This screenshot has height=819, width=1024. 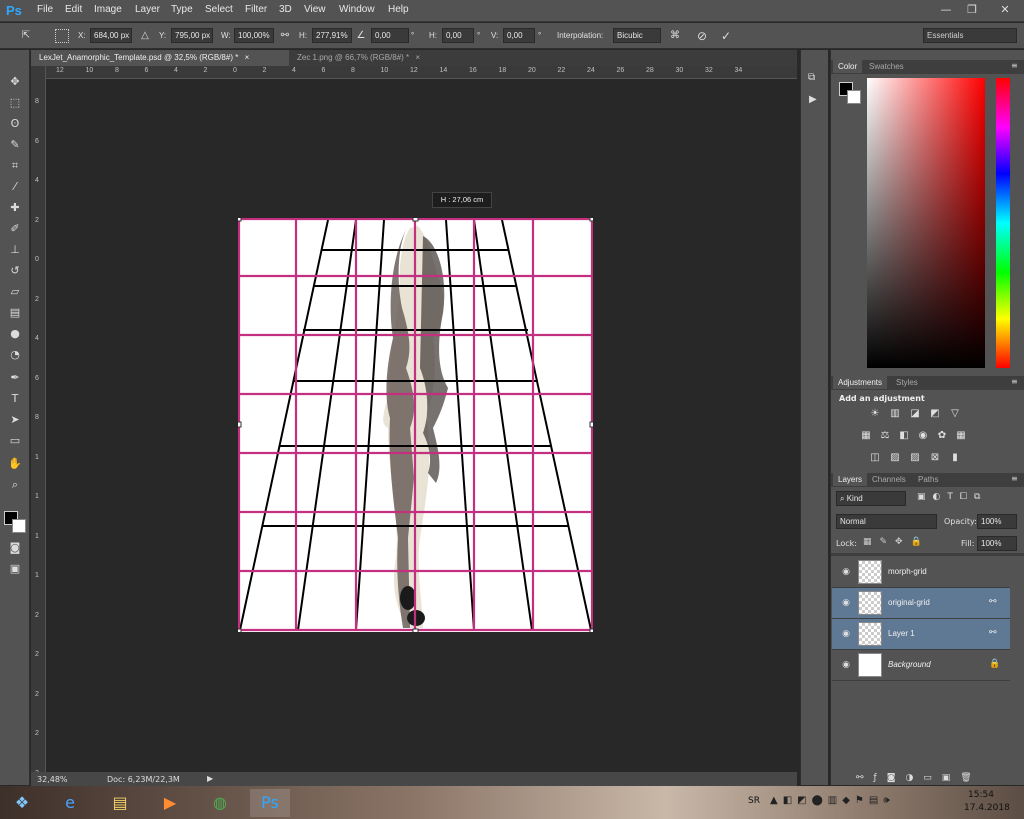 I want to click on tab-styles: Styles, so click(x=907, y=382).